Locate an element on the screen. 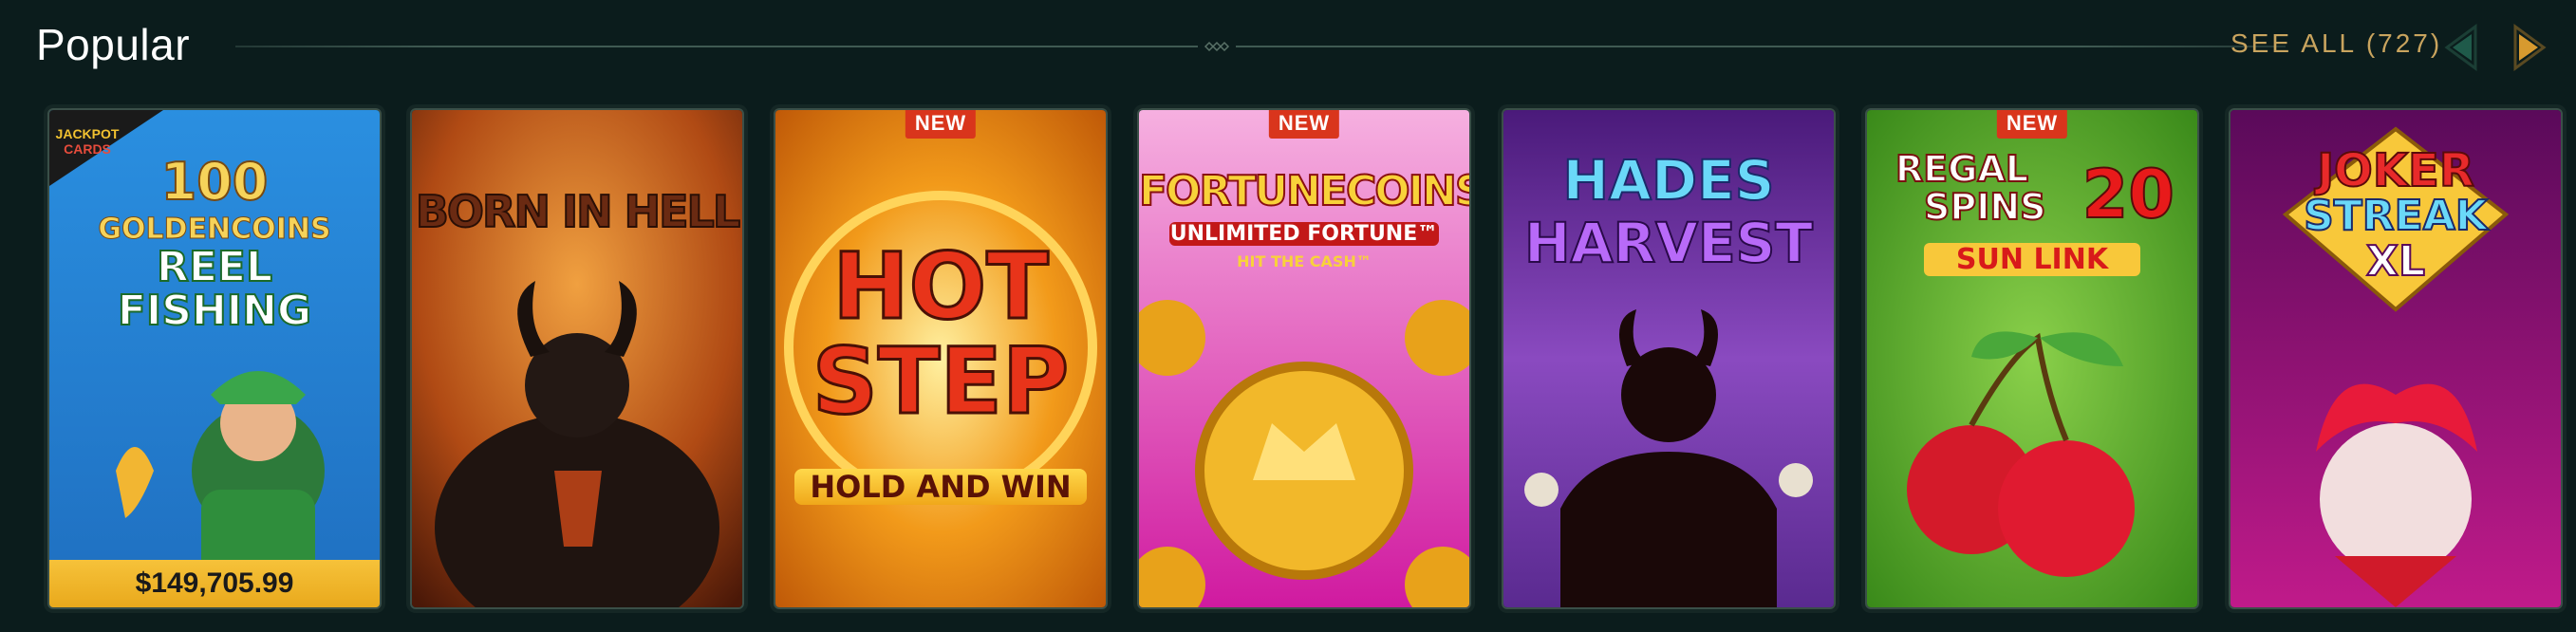  svg-text: JACKPOT is located at coordinates (88, 134).